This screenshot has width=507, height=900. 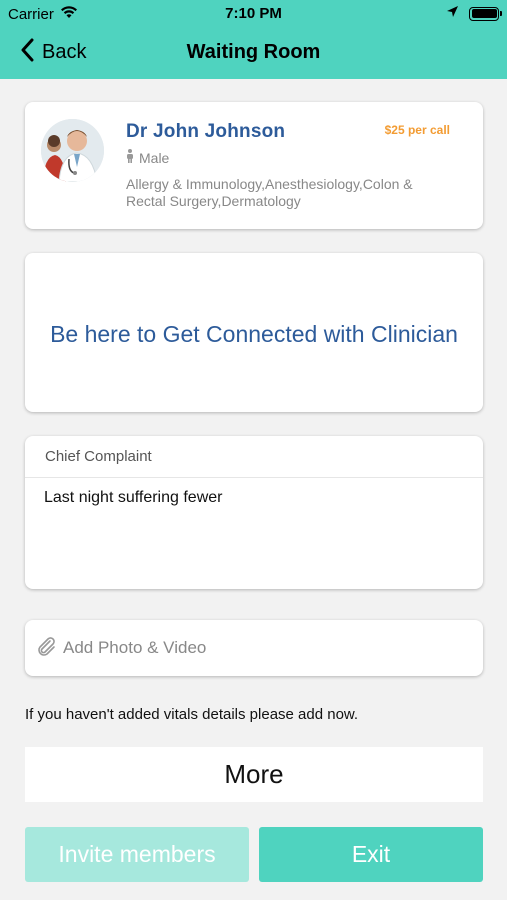 I want to click on nav-bar: Back Waiting Room, so click(x=253, y=53).